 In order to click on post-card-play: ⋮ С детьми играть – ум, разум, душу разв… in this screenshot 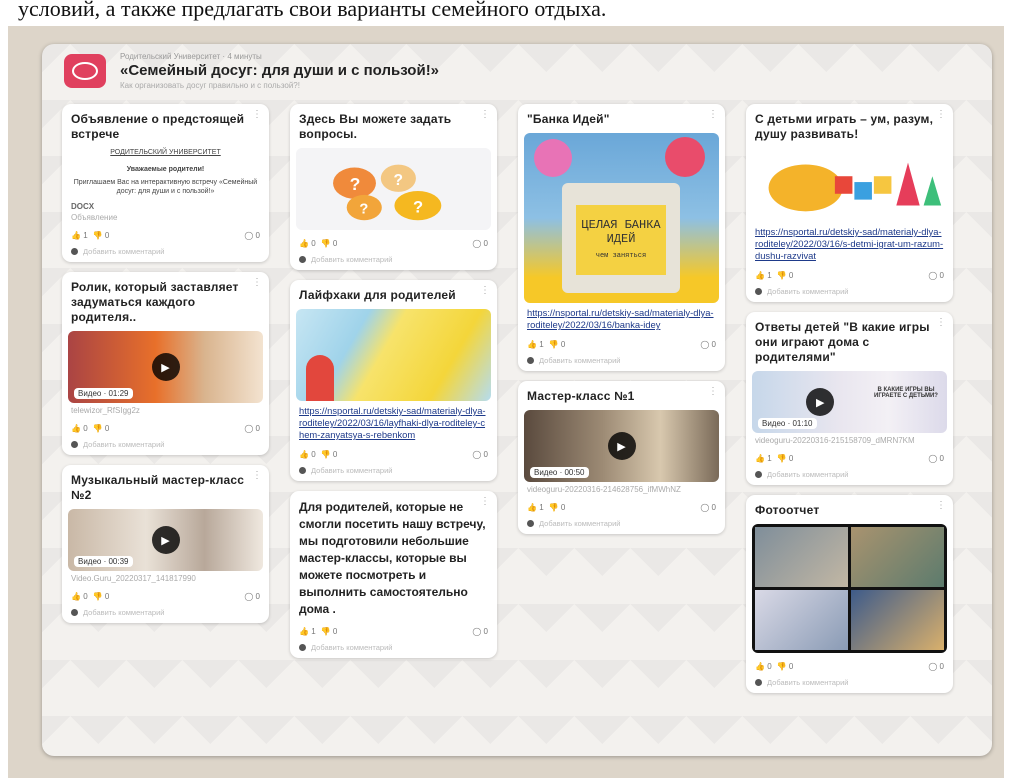, I will do `click(849, 203)`.